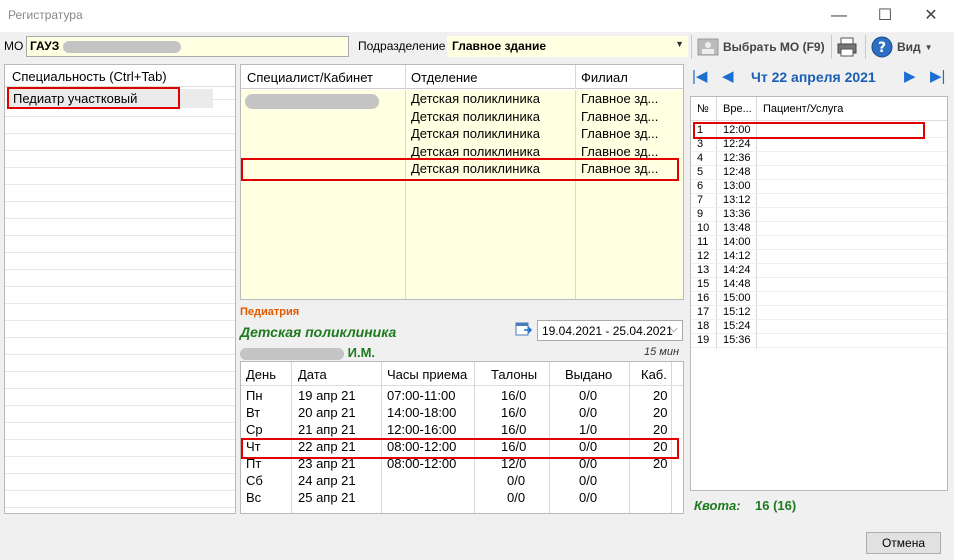  What do you see at coordinates (885, 16) in the screenshot?
I see `maximize-button: ☐` at bounding box center [885, 16].